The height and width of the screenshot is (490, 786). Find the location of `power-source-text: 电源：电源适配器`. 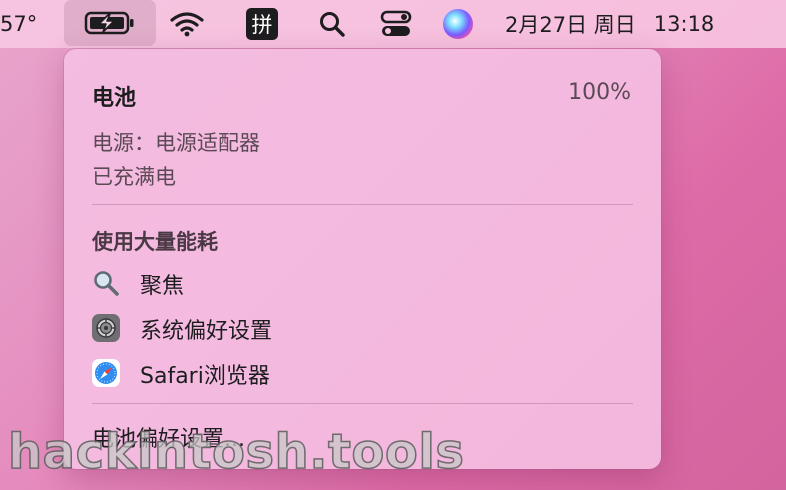

power-source-text: 电源：电源适配器 is located at coordinates (176, 143).